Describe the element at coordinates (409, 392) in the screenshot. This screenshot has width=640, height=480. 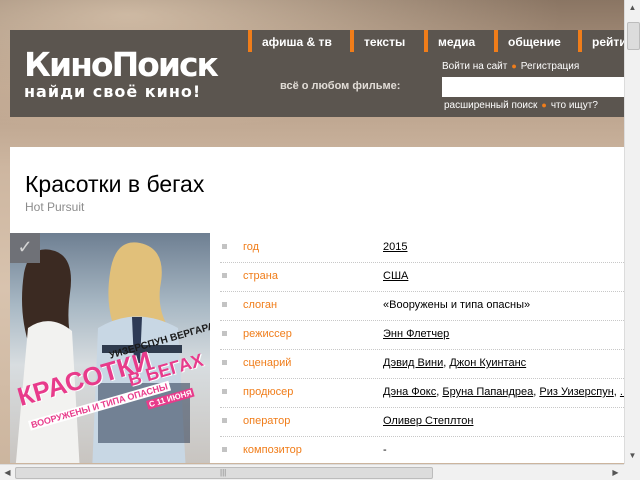
I see `producer-link: Дэна Фокс` at that location.